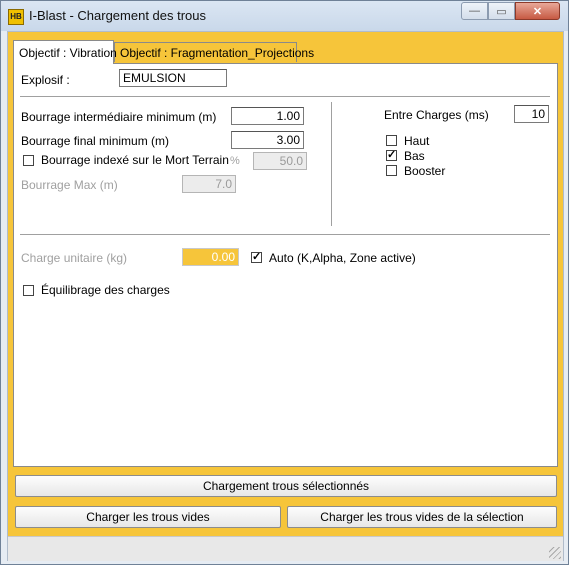  I want to click on resize-grip-icon, so click(555, 553).